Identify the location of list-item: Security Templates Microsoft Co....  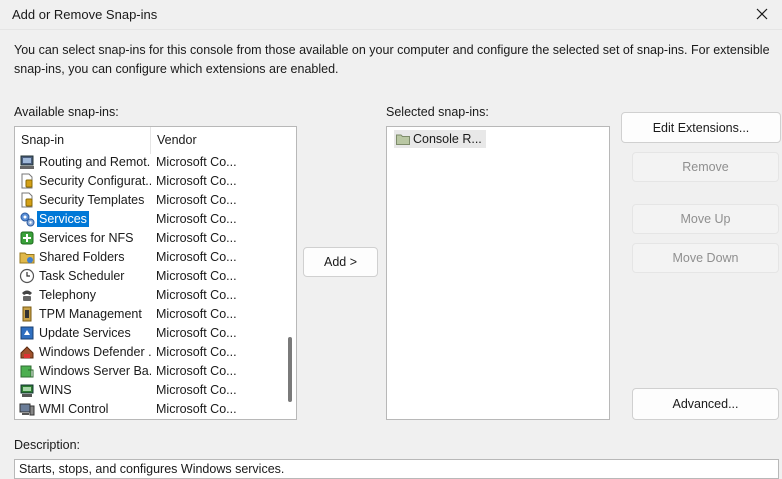
(151, 199).